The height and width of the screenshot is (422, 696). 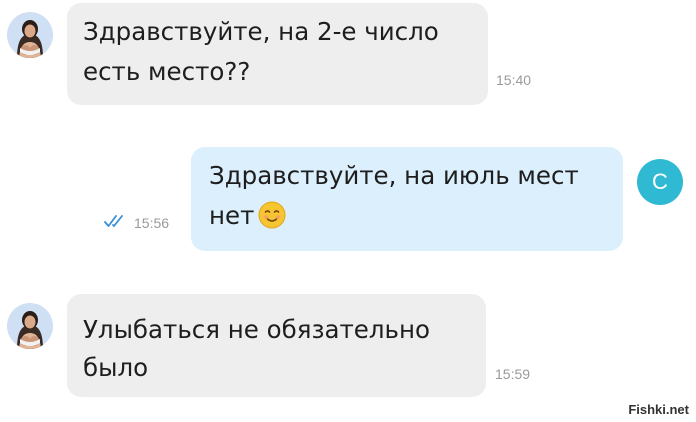 What do you see at coordinates (660, 182) in the screenshot?
I see `user-avatar: C` at bounding box center [660, 182].